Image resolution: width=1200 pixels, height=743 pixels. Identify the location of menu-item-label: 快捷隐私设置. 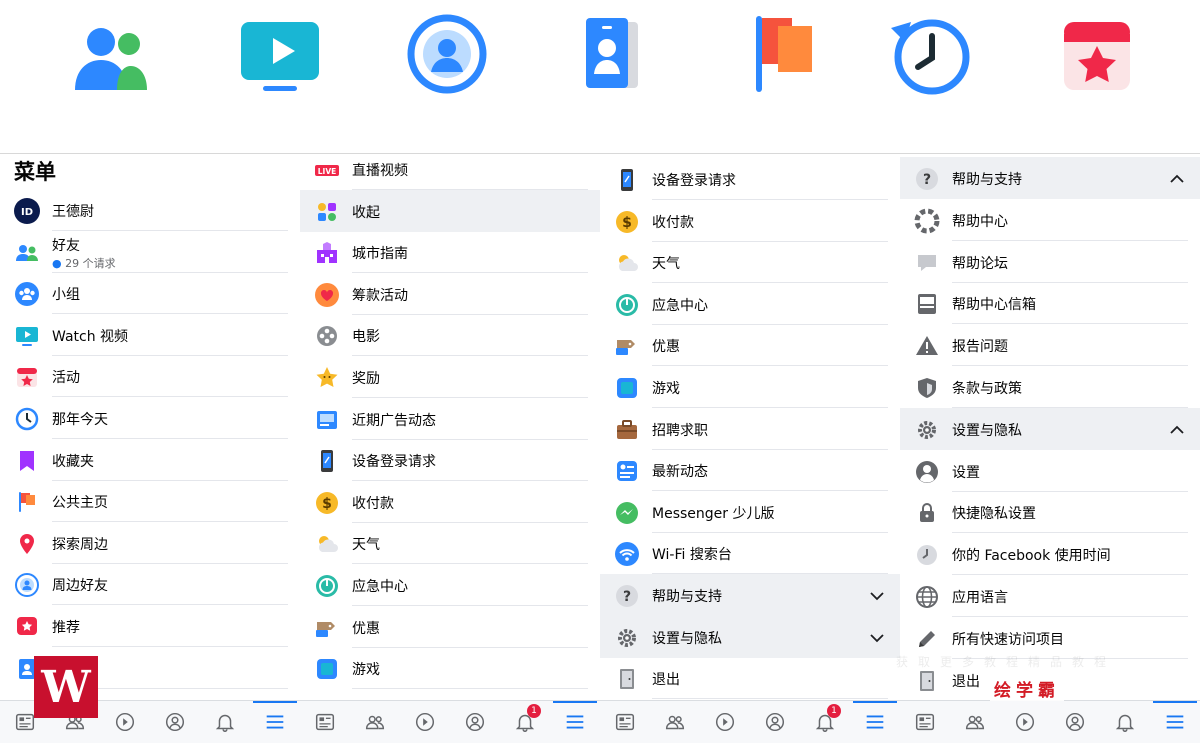
(994, 513).